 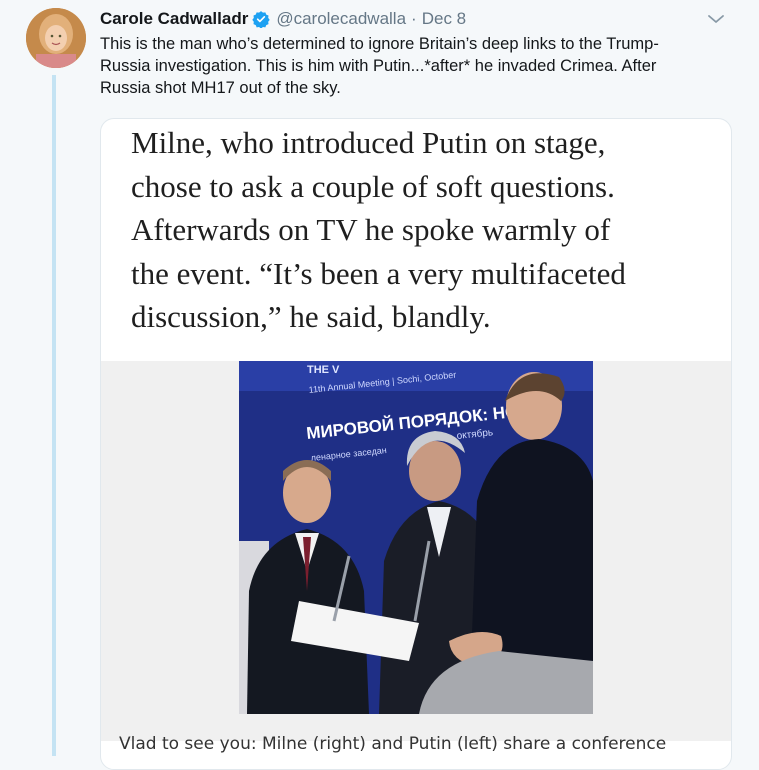 What do you see at coordinates (341, 19) in the screenshot?
I see `user-handle: @carolecadwalla` at bounding box center [341, 19].